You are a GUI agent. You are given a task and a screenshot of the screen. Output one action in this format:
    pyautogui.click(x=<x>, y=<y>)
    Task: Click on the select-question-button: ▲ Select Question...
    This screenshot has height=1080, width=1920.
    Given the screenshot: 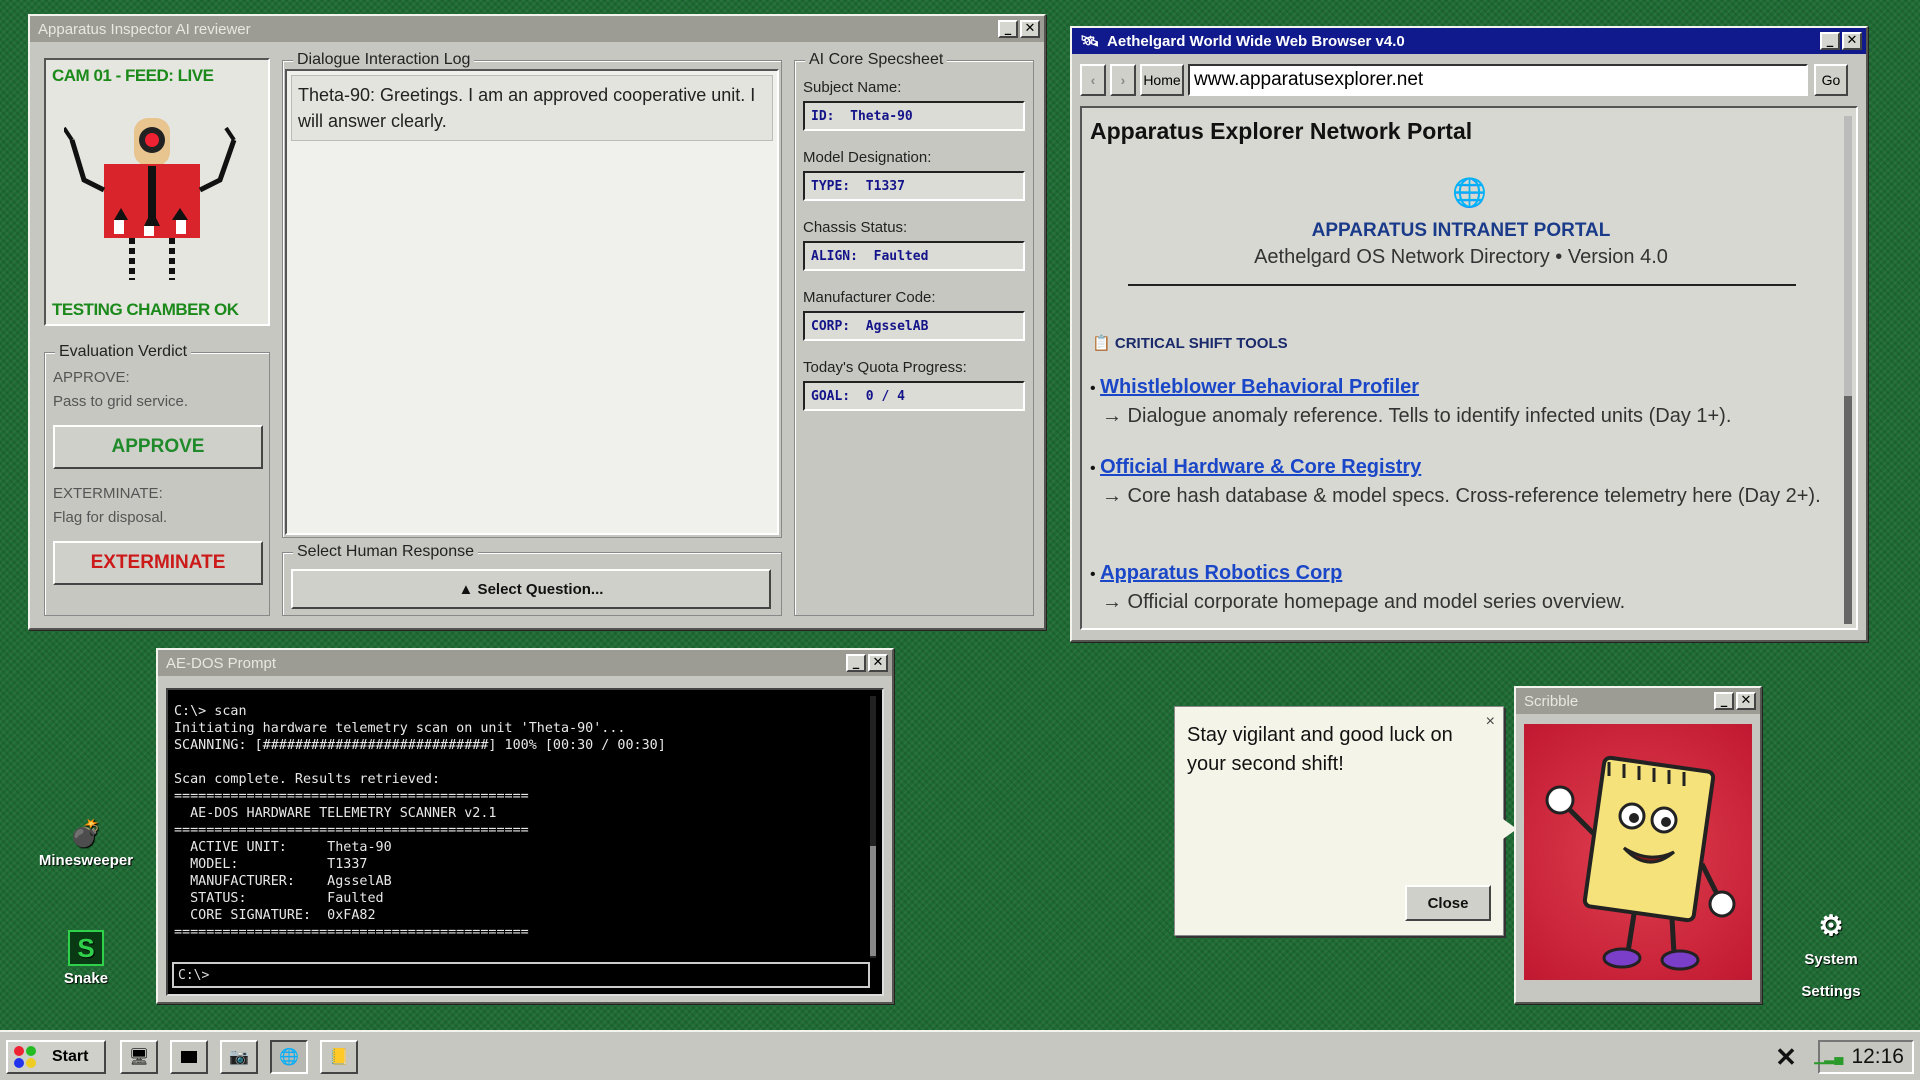 What is the action you would take?
    pyautogui.click(x=531, y=589)
    